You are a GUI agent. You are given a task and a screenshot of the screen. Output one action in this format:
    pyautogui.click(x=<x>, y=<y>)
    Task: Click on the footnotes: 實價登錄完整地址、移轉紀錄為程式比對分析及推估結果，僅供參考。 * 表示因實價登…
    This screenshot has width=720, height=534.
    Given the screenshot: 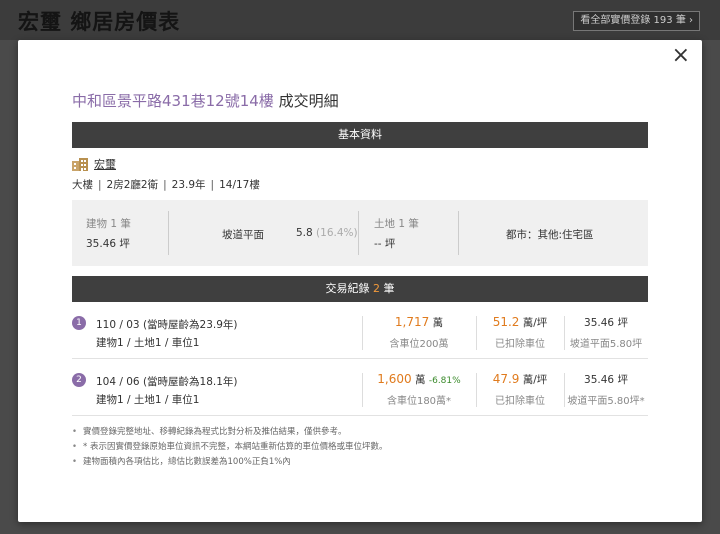 What is the action you would take?
    pyautogui.click(x=229, y=447)
    